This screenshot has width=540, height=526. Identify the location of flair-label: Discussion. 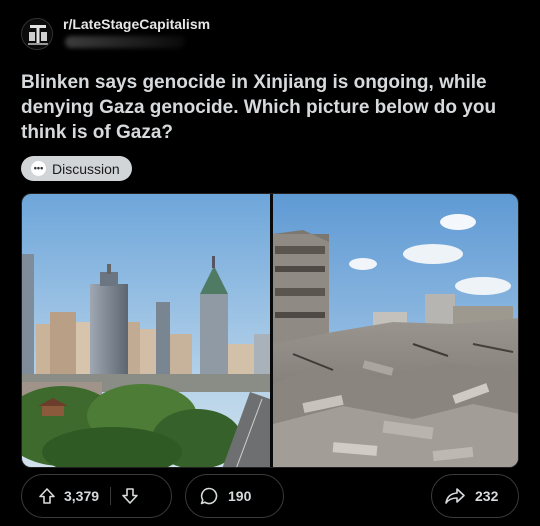
(86, 168).